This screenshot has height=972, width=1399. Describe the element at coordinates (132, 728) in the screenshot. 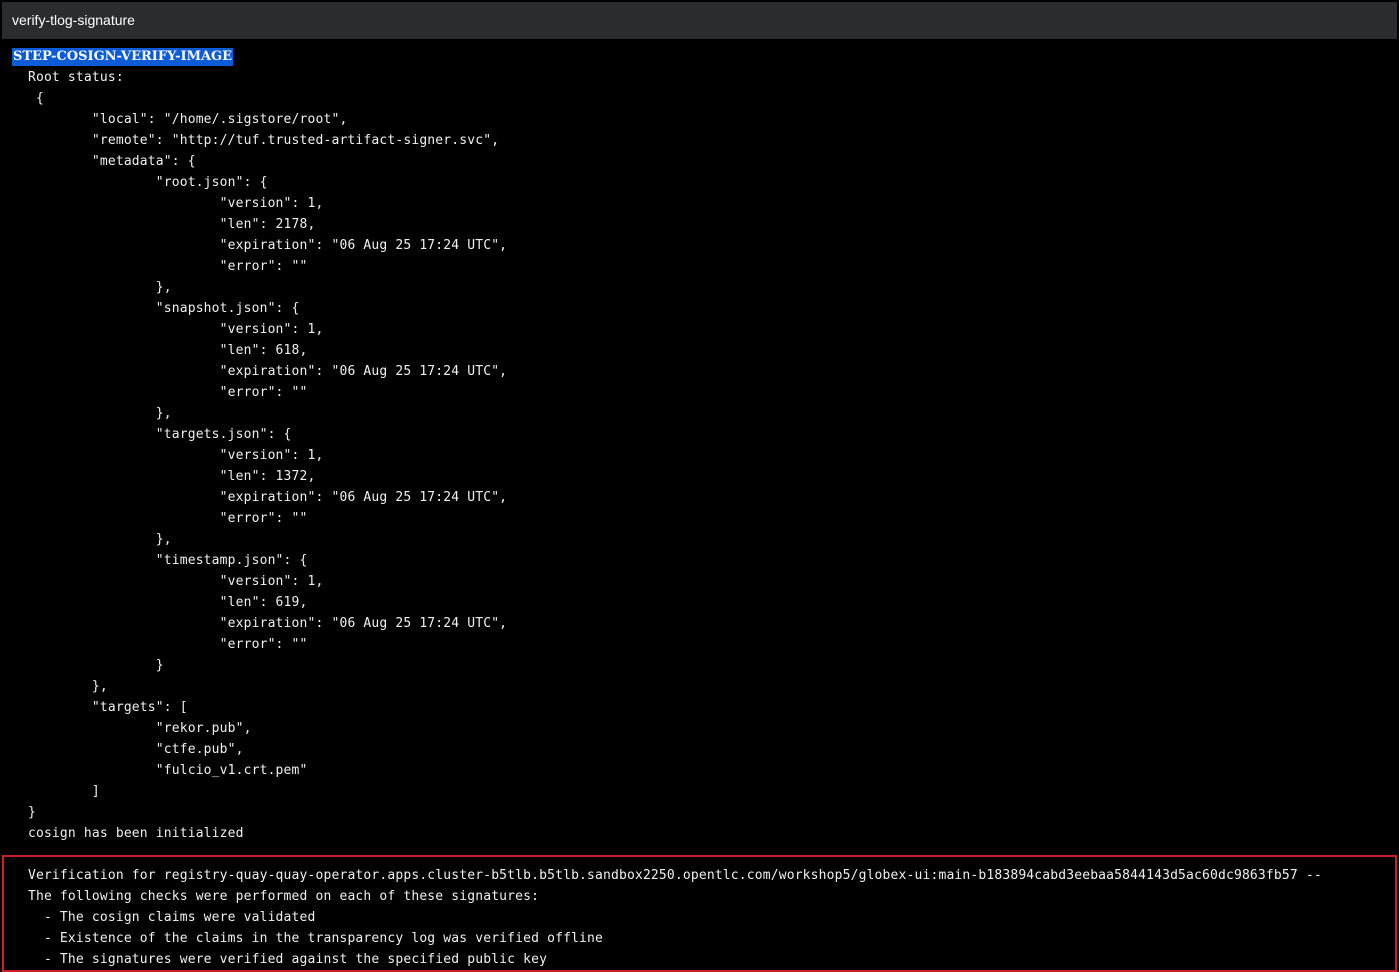

I see `log-line: "rekor.pub",` at that location.